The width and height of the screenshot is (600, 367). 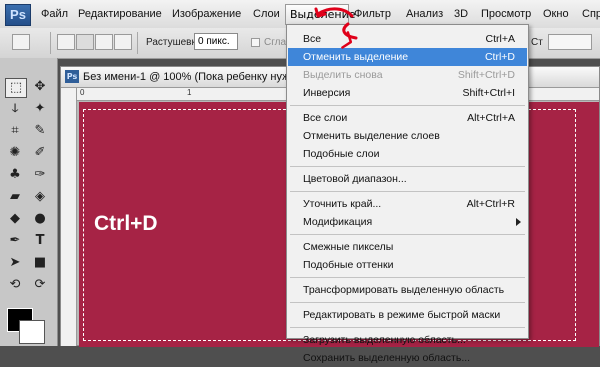 What do you see at coordinates (32, 332) in the screenshot?
I see `background-color-swatch` at bounding box center [32, 332].